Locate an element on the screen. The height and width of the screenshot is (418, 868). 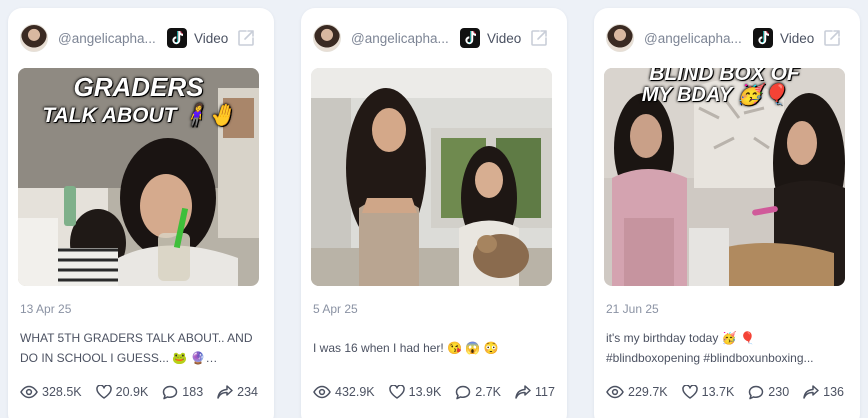
likes-stat: 13.9K is located at coordinates (415, 392).